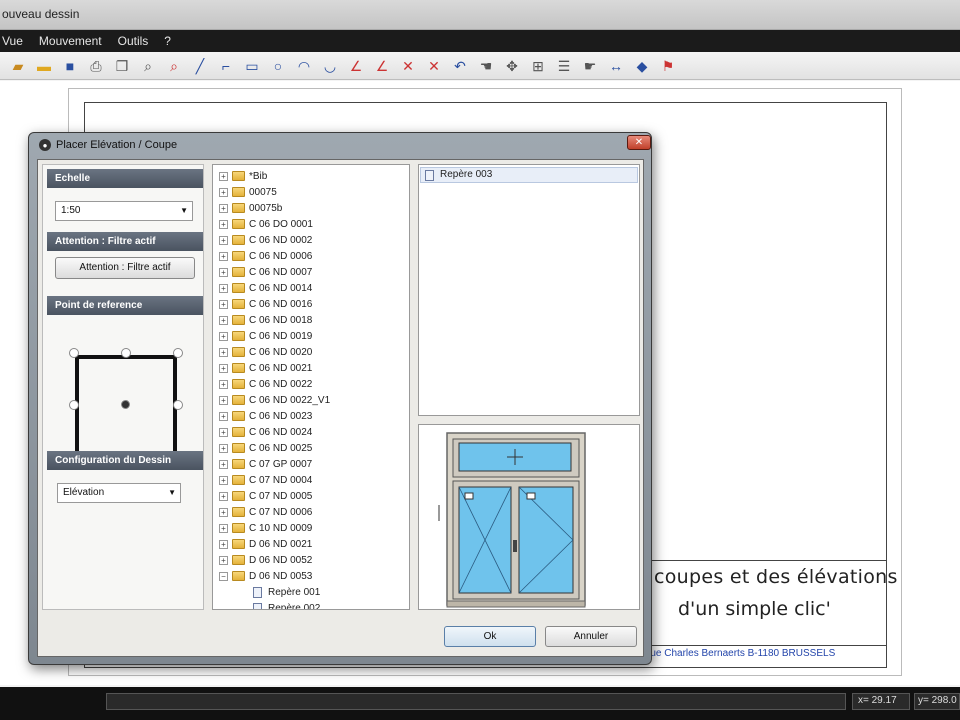 This screenshot has width=960, height=720. What do you see at coordinates (125, 460) in the screenshot?
I see `configuration-header: Configuration du Dessin` at bounding box center [125, 460].